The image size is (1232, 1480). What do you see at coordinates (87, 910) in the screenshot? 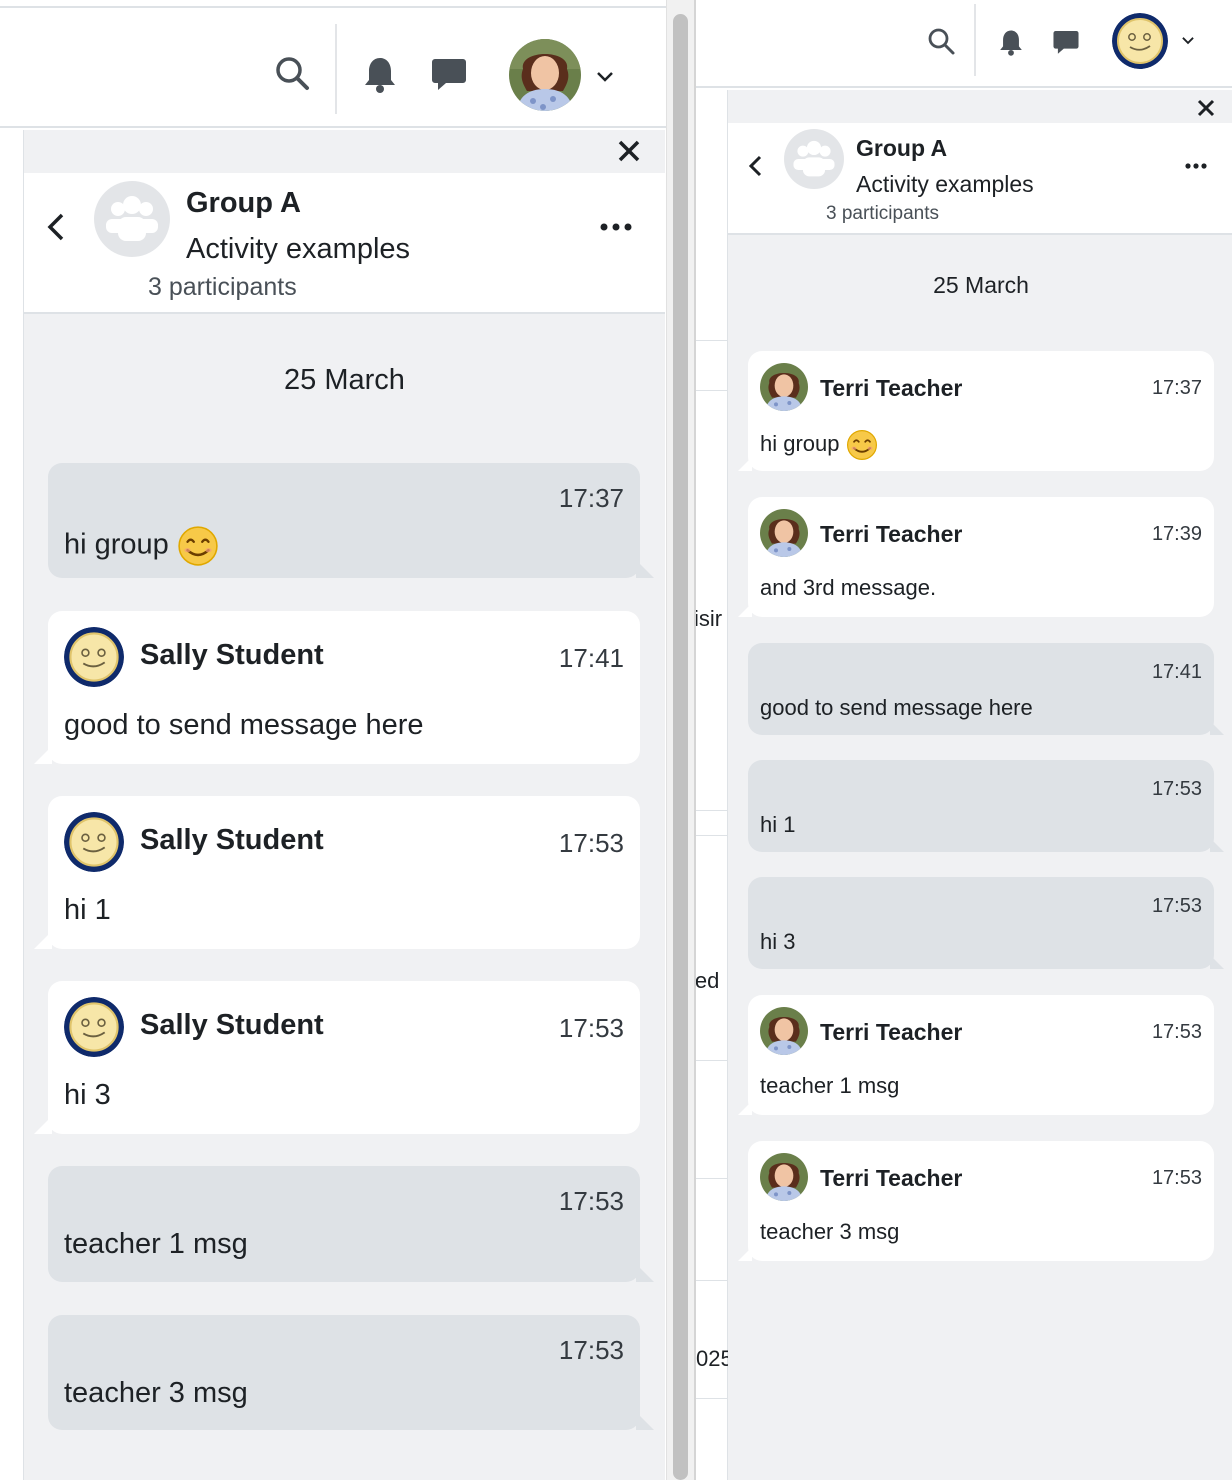
I see `message-text: hi 1` at bounding box center [87, 910].